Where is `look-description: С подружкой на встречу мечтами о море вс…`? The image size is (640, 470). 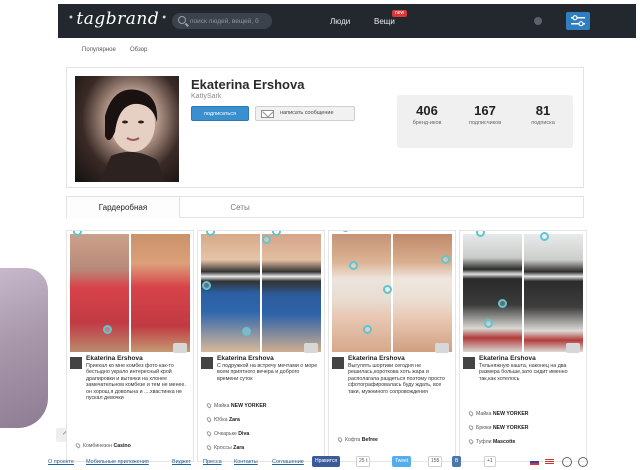
look-description: С подружкой на встречу мечтами о море вс… is located at coordinates (267, 372).